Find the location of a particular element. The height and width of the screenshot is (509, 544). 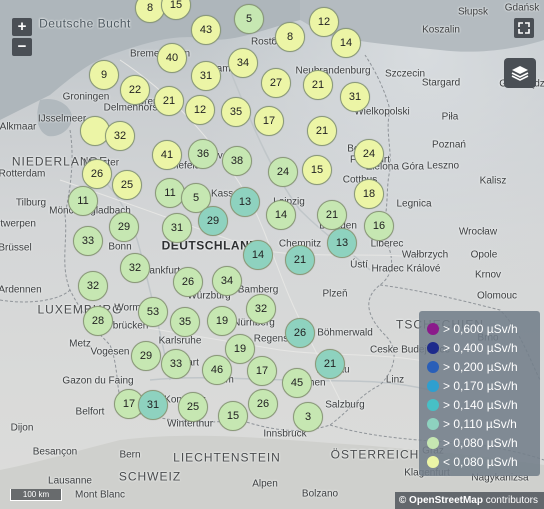

legend-item: > 0,600 µSv/h is located at coordinates (472, 329).